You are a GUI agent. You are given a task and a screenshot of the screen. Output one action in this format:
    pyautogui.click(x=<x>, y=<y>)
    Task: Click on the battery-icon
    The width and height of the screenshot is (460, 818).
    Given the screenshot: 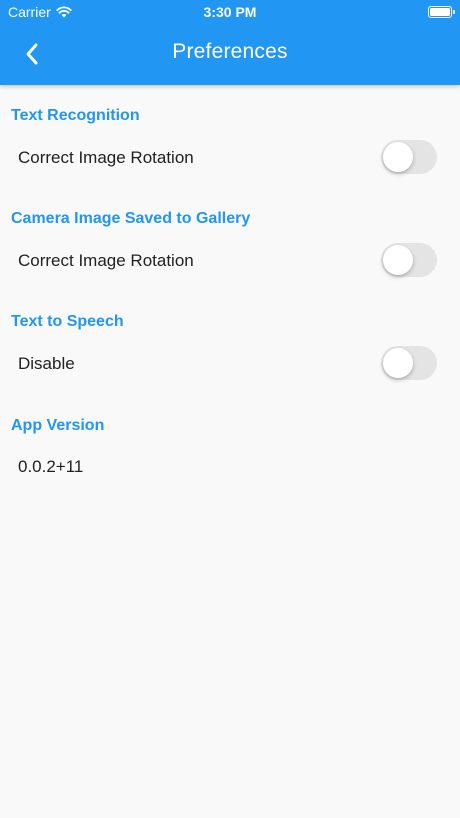 What is the action you would take?
    pyautogui.click(x=441, y=12)
    